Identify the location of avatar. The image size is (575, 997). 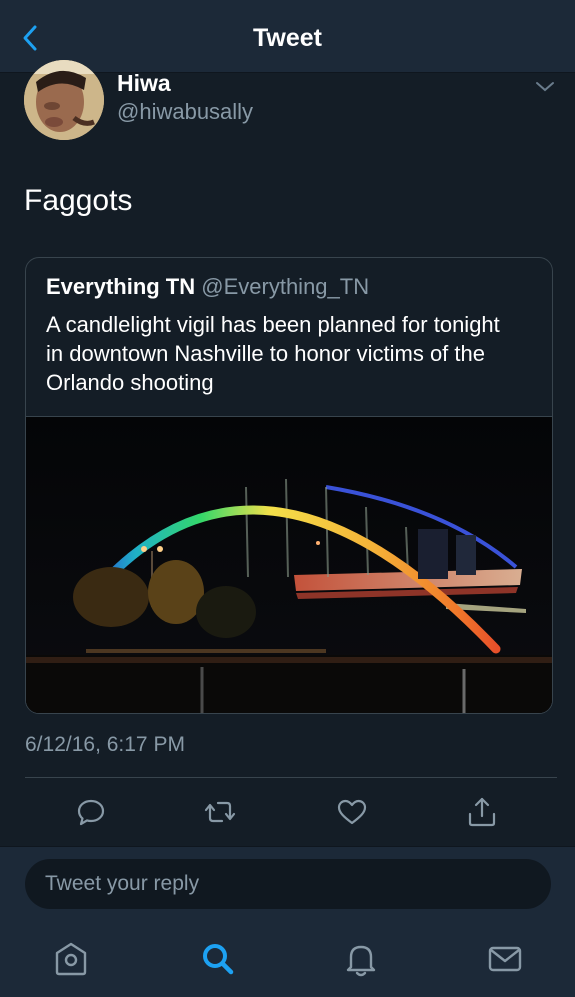
(64, 100).